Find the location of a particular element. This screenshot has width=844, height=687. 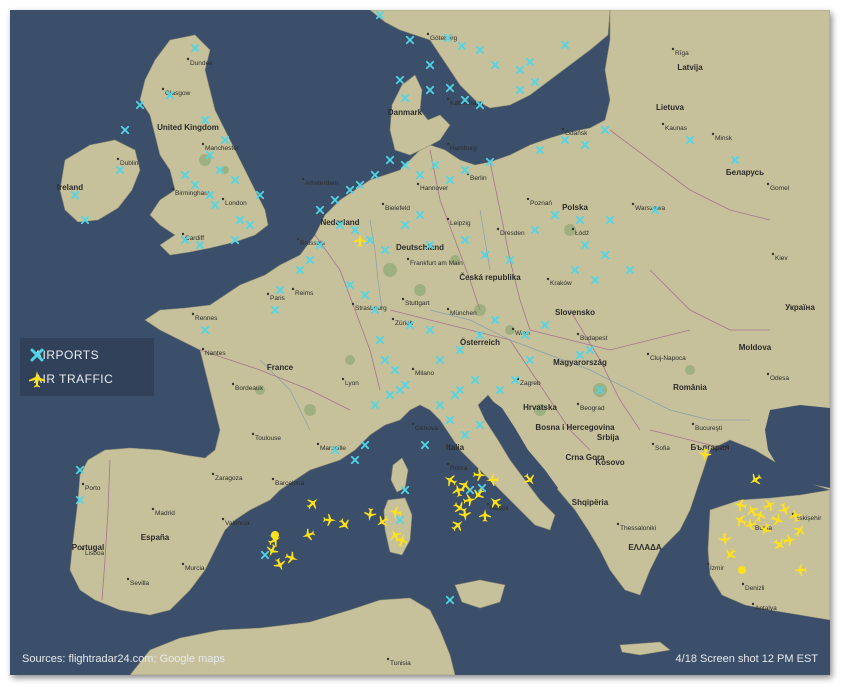

country-label: Česká republika is located at coordinates (490, 277).